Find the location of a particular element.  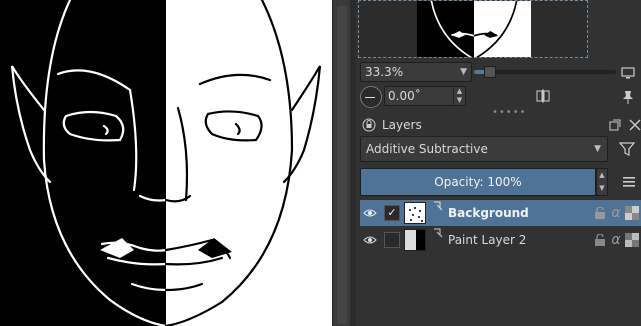

scrollbar-thumb is located at coordinates (342, 165).